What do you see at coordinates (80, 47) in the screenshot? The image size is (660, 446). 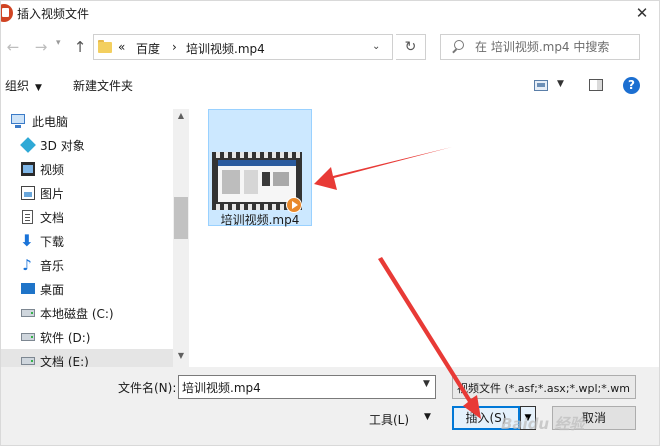 I see `up-folder-icon: ↑` at bounding box center [80, 47].